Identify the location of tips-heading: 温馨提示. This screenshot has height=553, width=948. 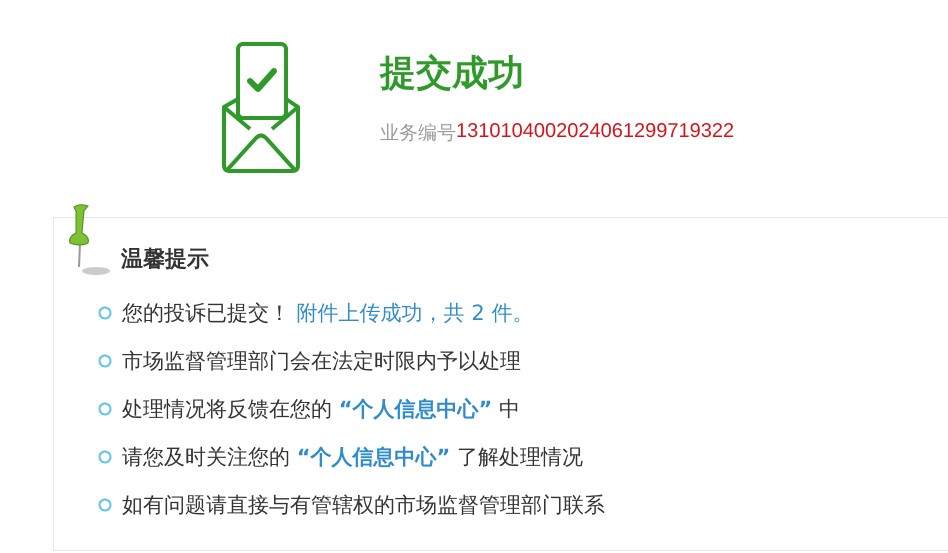
(165, 260).